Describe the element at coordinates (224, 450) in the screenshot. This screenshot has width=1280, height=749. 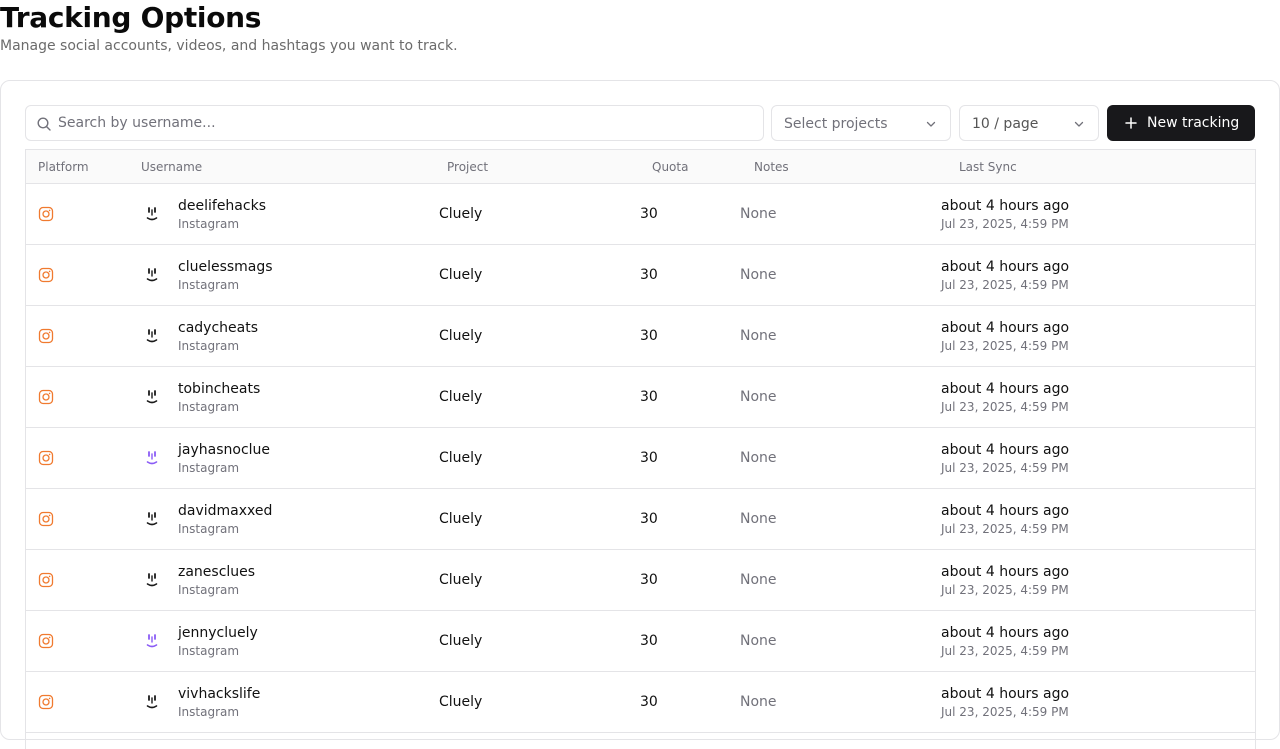
I see `username: jayhasnoclue` at that location.